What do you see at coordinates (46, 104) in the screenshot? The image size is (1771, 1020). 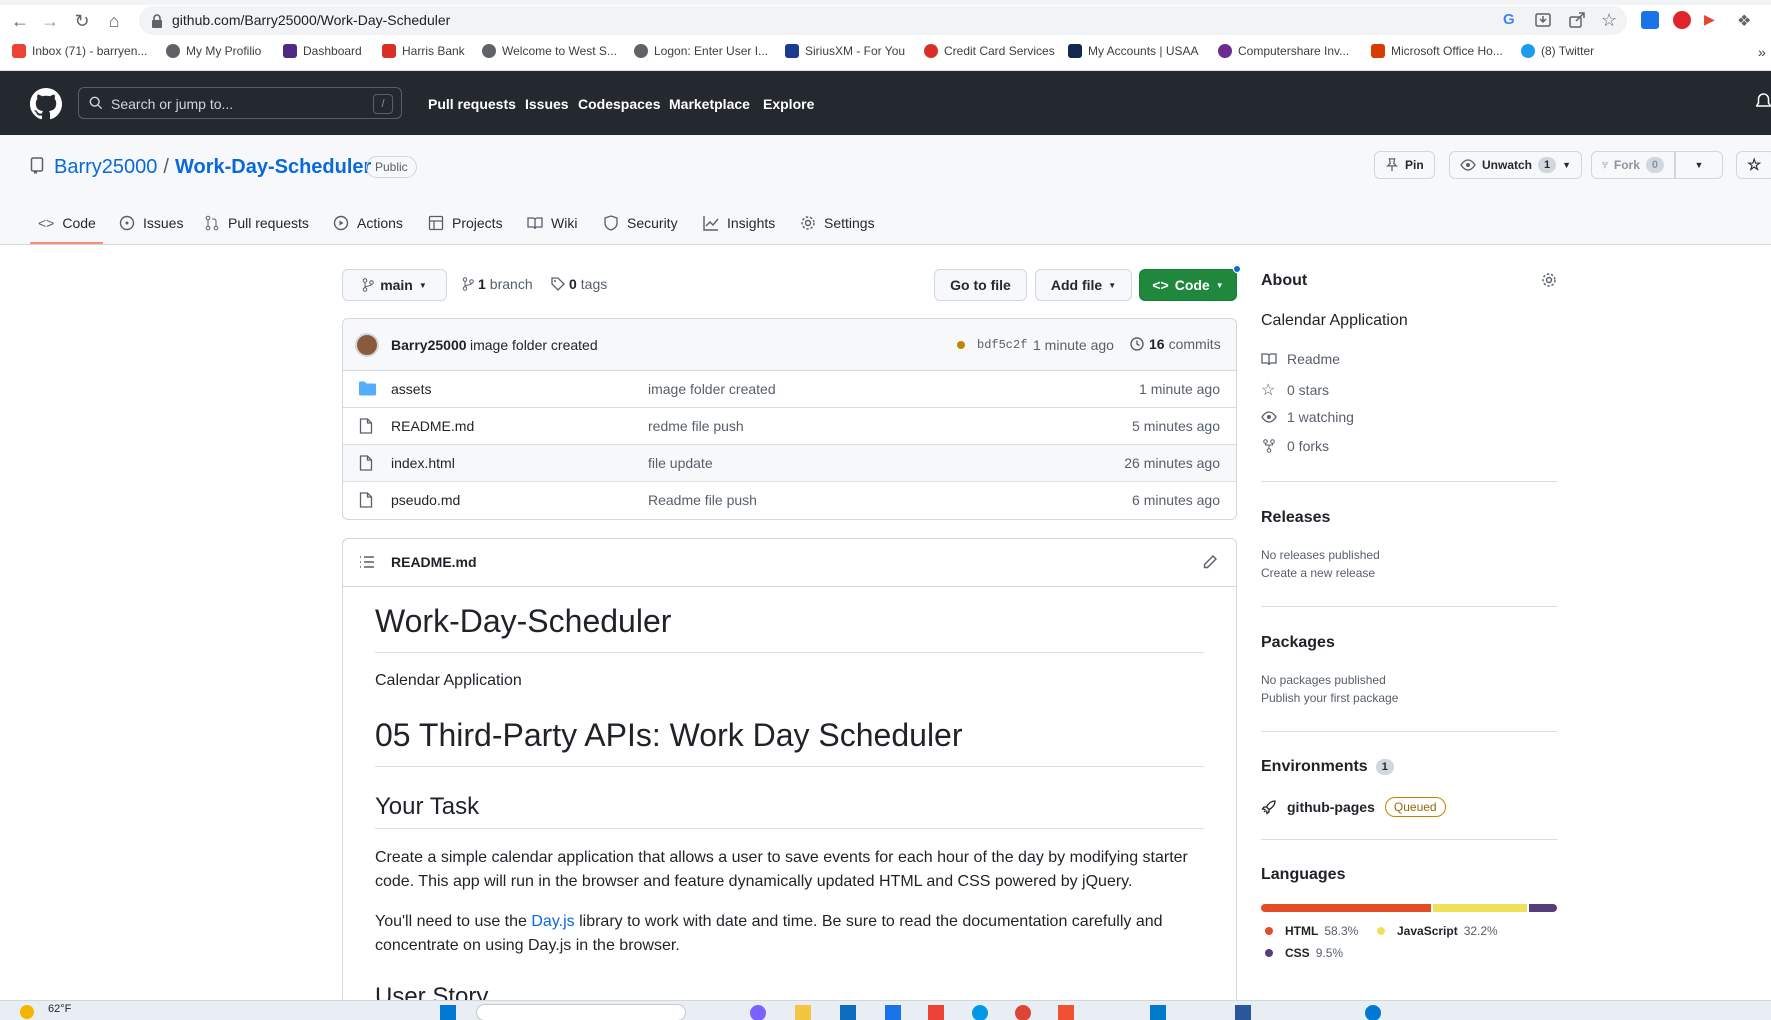 I see `github-logo-icon` at bounding box center [46, 104].